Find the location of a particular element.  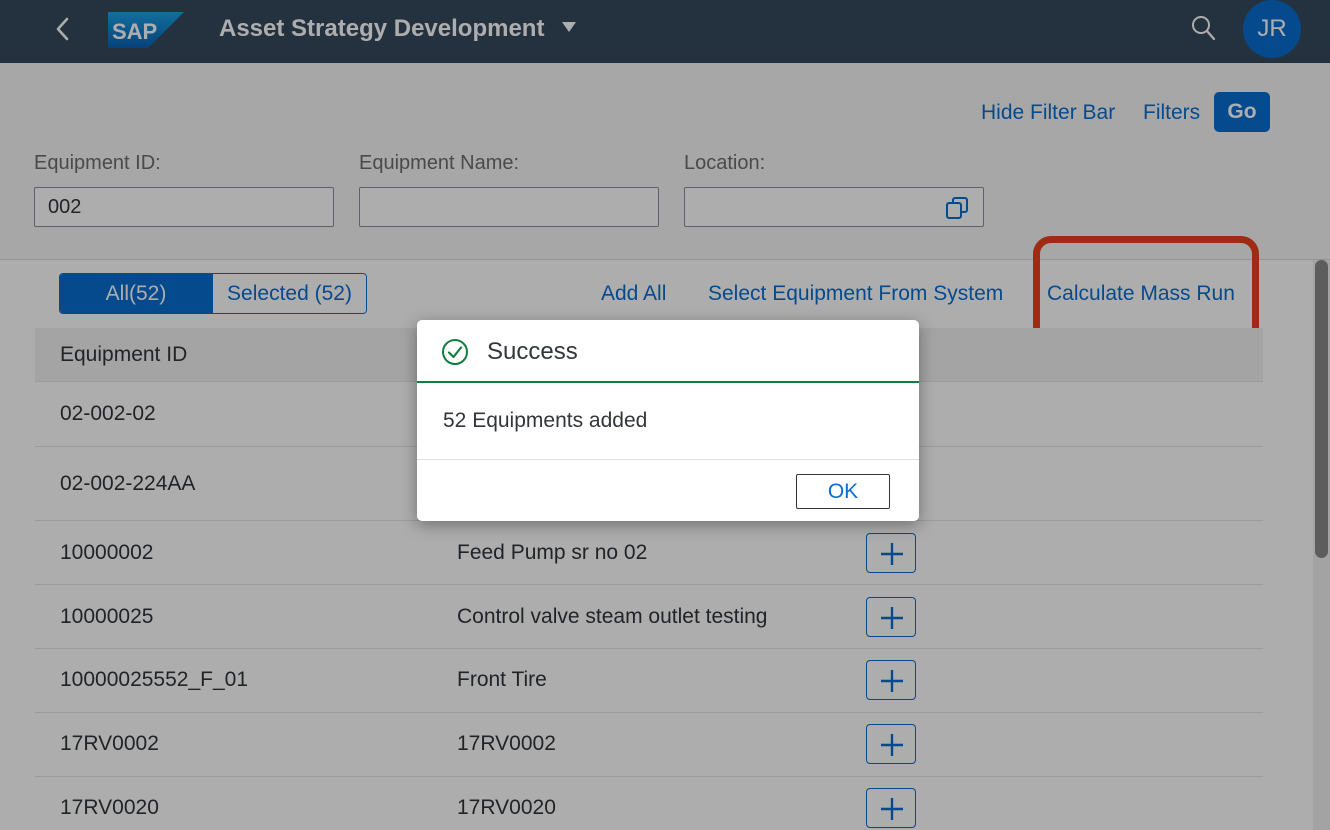

dialog-title: Success is located at coordinates (532, 351).